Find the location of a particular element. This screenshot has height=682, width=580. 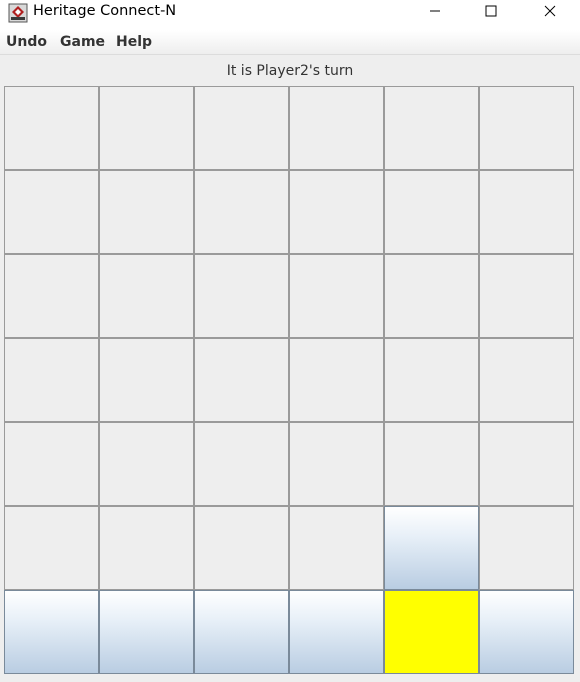

minimize-button is located at coordinates (435, 11).